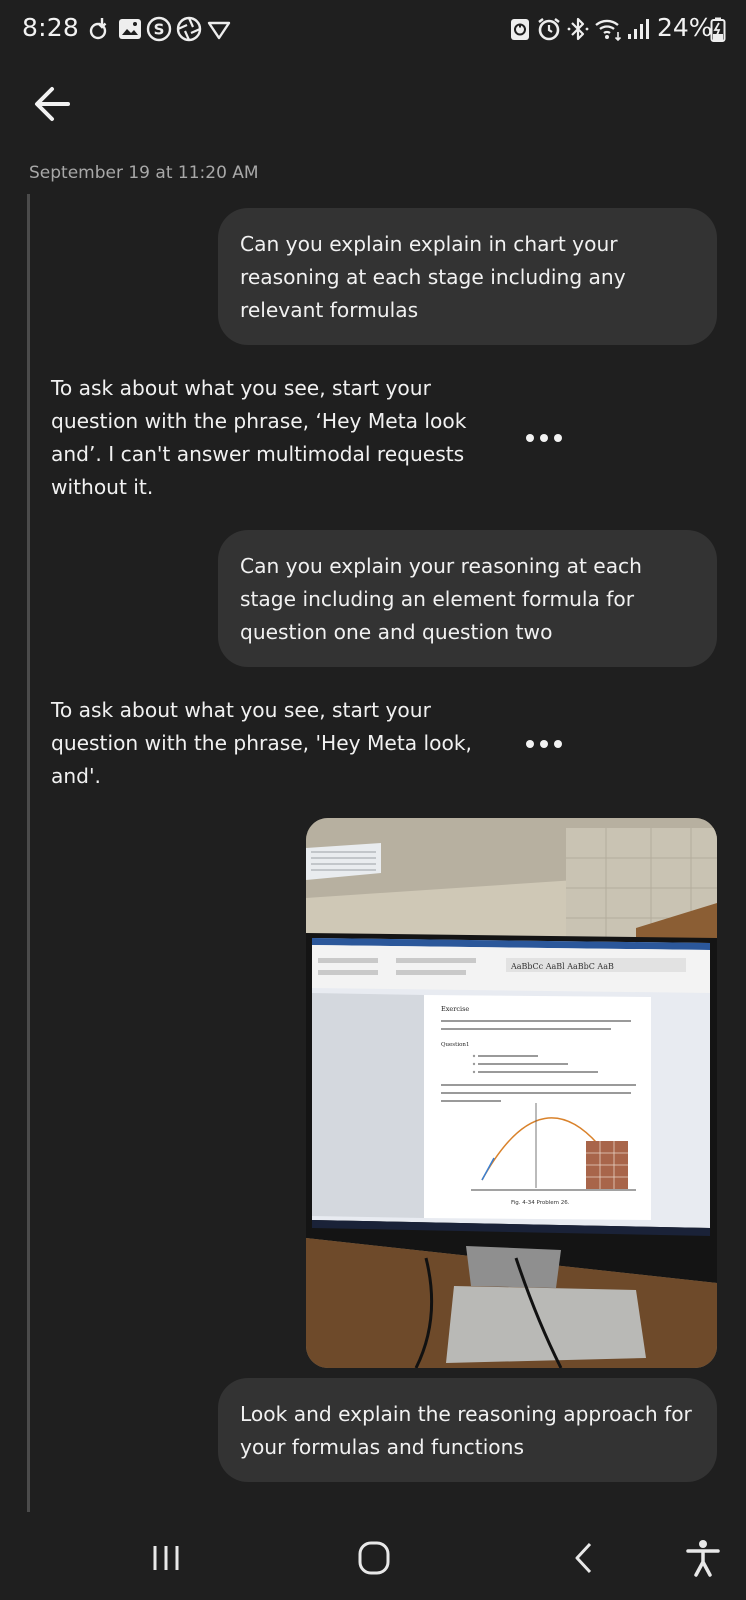  What do you see at coordinates (219, 30) in the screenshot?
I see `vpn-notification-icon` at bounding box center [219, 30].